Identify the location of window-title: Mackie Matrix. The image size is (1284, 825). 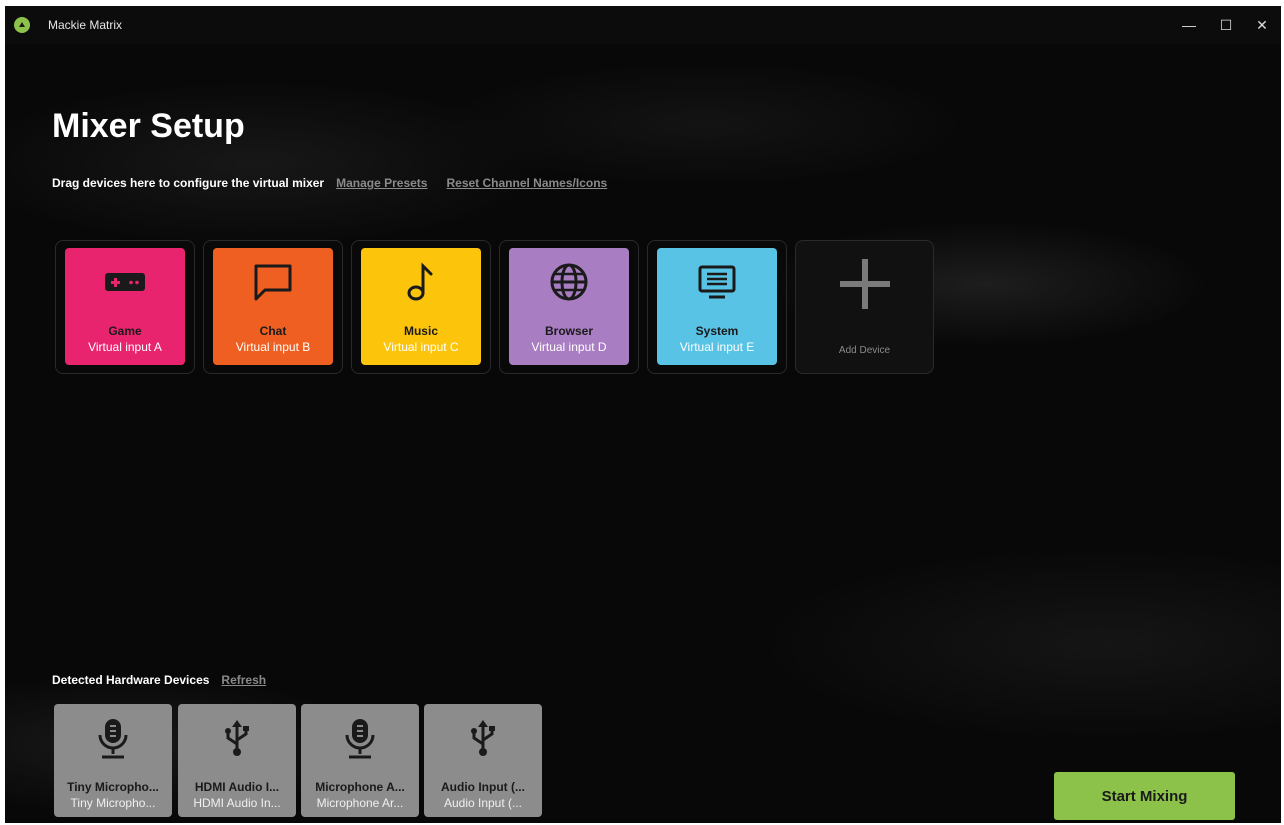
(85, 25).